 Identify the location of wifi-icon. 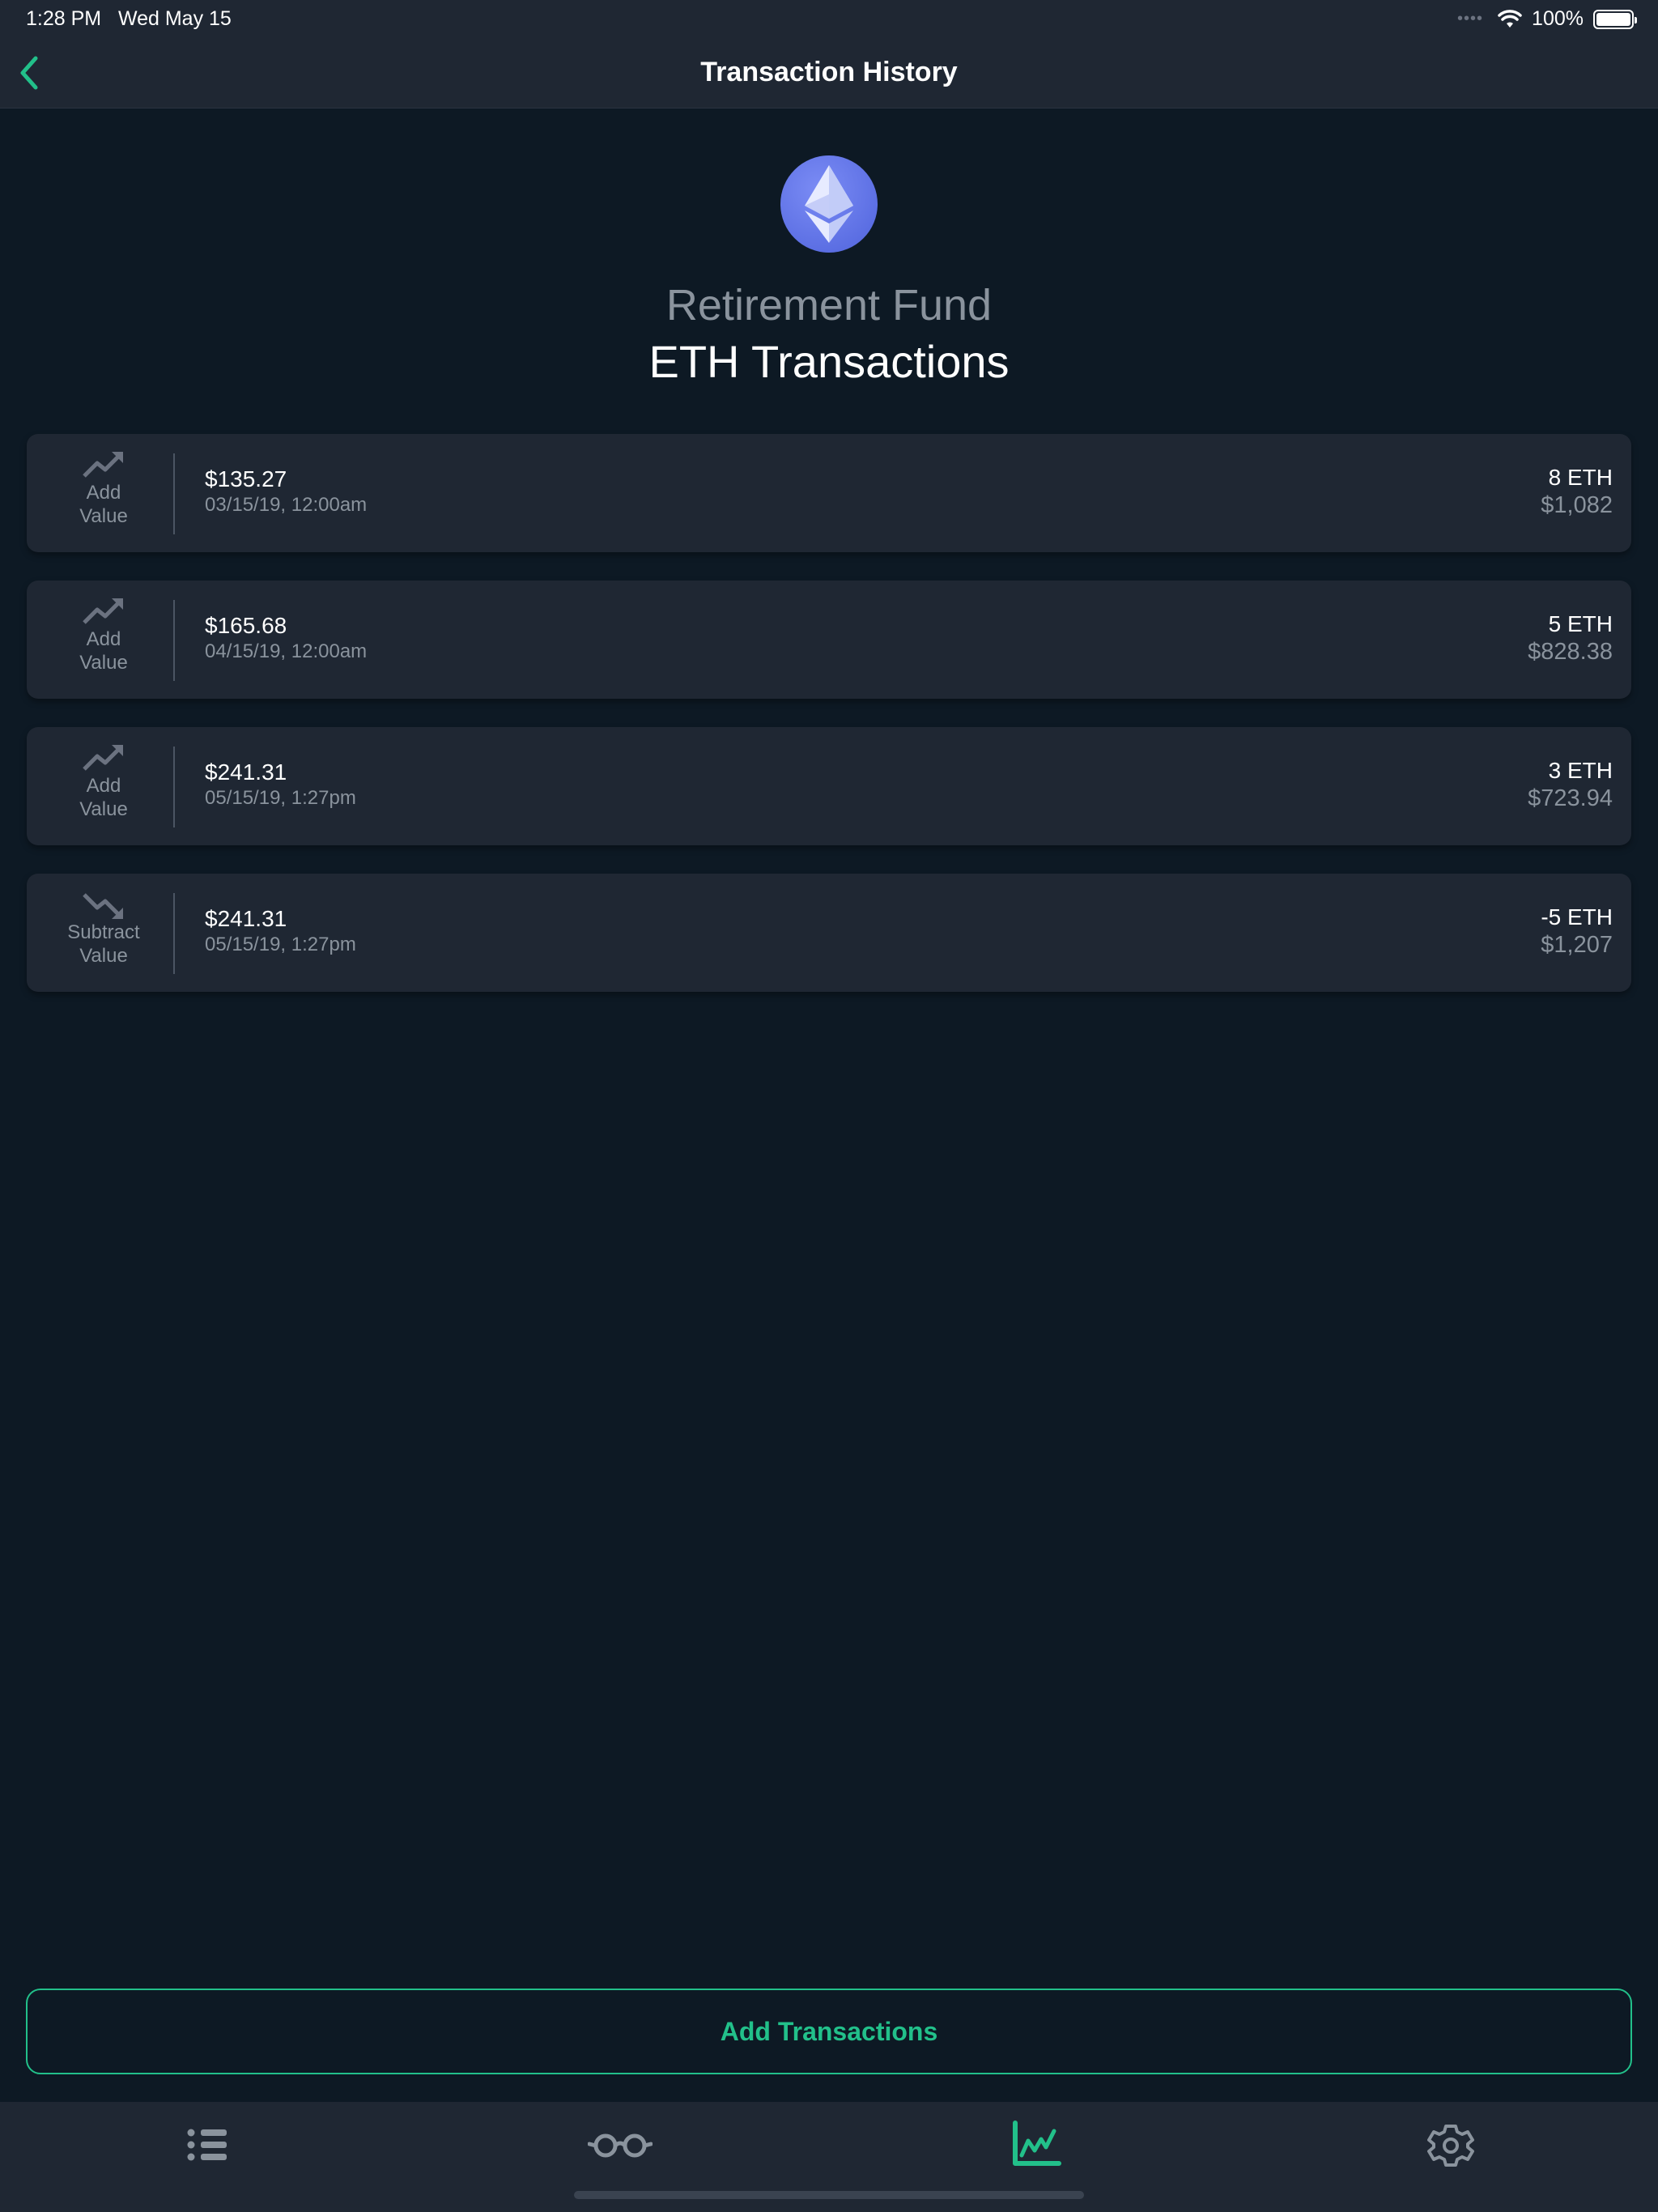
(1510, 19).